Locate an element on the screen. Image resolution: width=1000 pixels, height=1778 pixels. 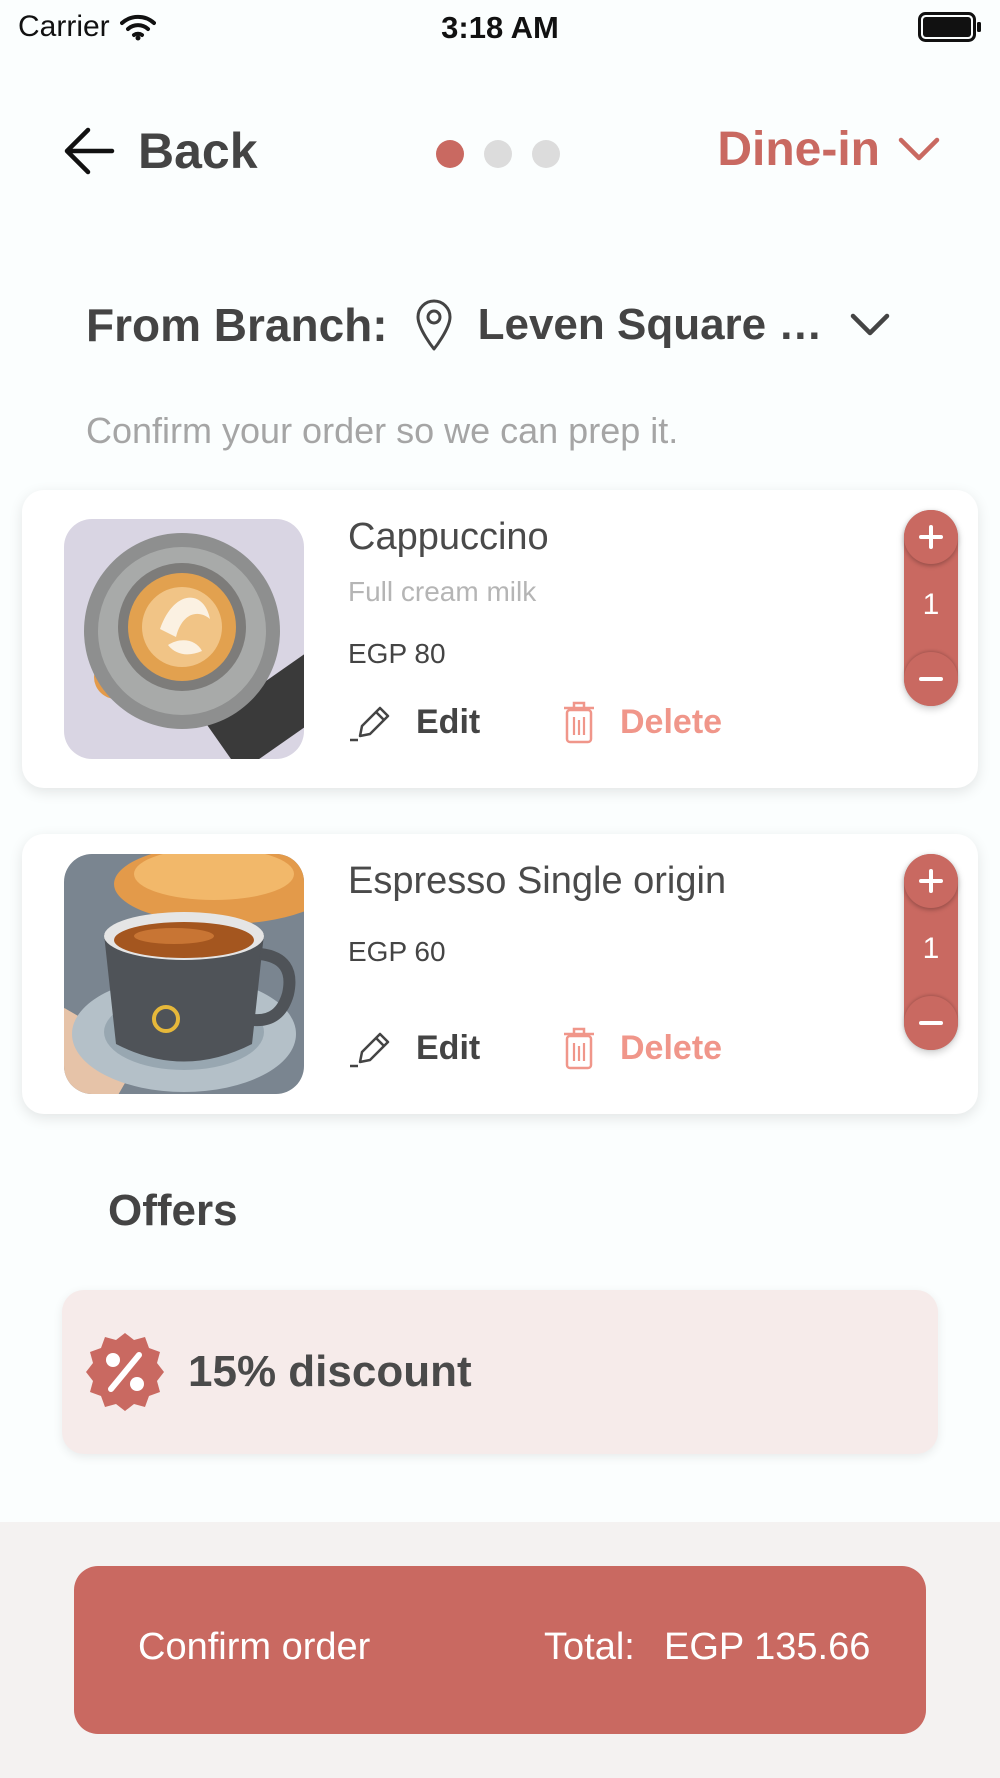
offer-label: 15% discount is located at coordinates (330, 1371).